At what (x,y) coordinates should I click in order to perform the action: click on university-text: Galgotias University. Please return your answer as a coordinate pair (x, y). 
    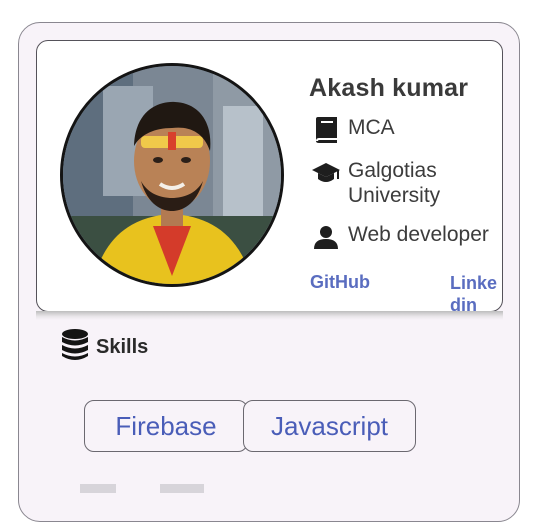
    Looking at the image, I should click on (394, 183).